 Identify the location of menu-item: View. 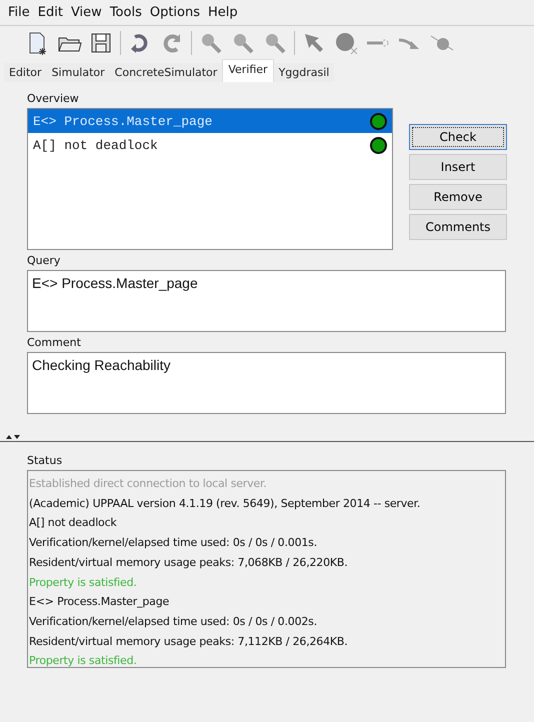
(86, 12).